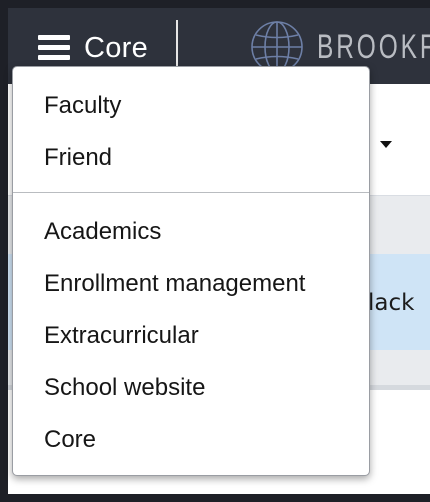 This screenshot has height=502, width=430. What do you see at coordinates (121, 336) in the screenshot?
I see `menu-item-extracurricular: Extracurricular` at bounding box center [121, 336].